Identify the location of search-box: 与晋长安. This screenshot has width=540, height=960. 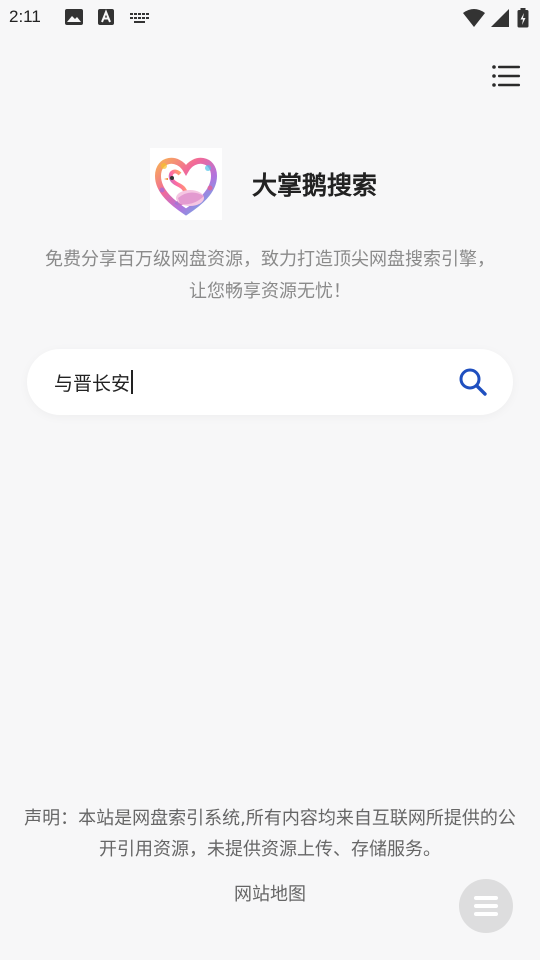
(270, 382).